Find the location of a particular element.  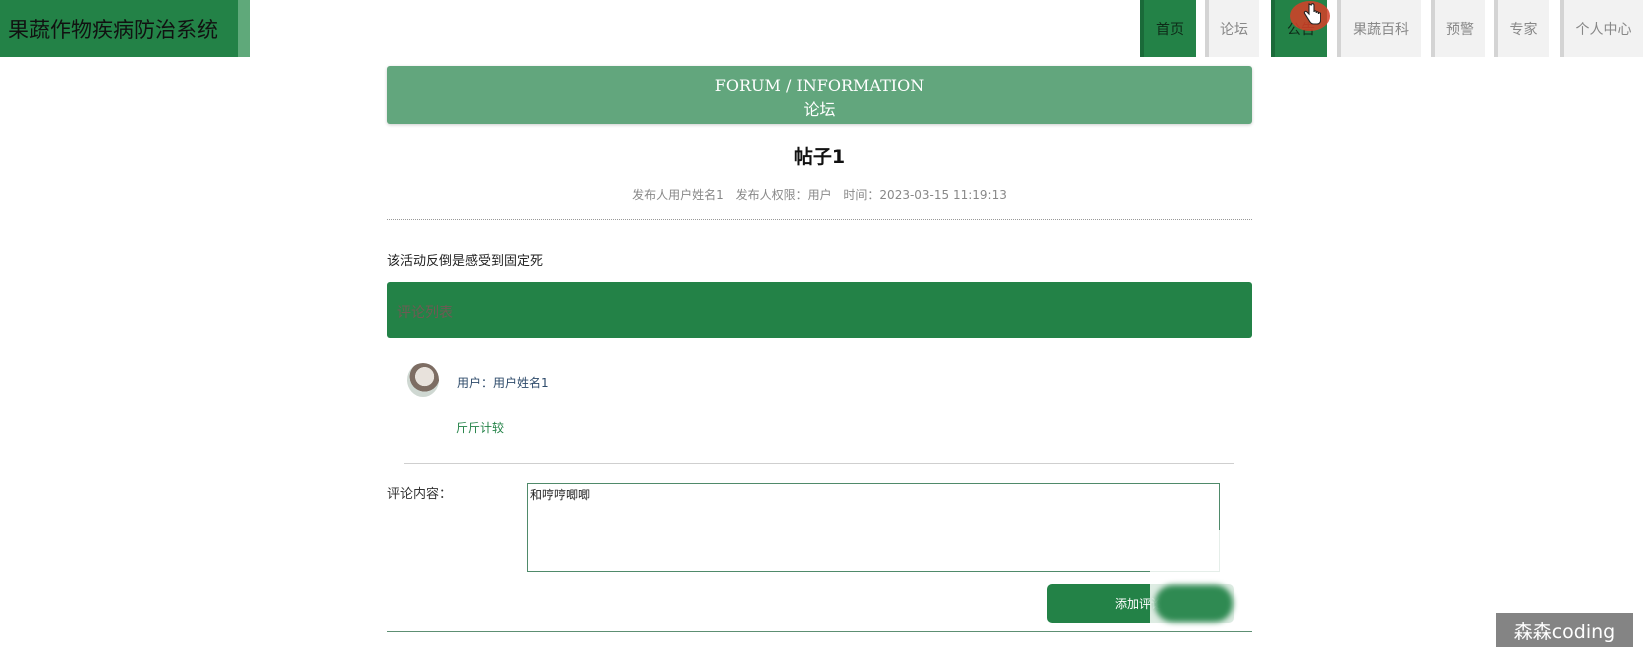

nav-item-home: 首页 is located at coordinates (1168, 28).